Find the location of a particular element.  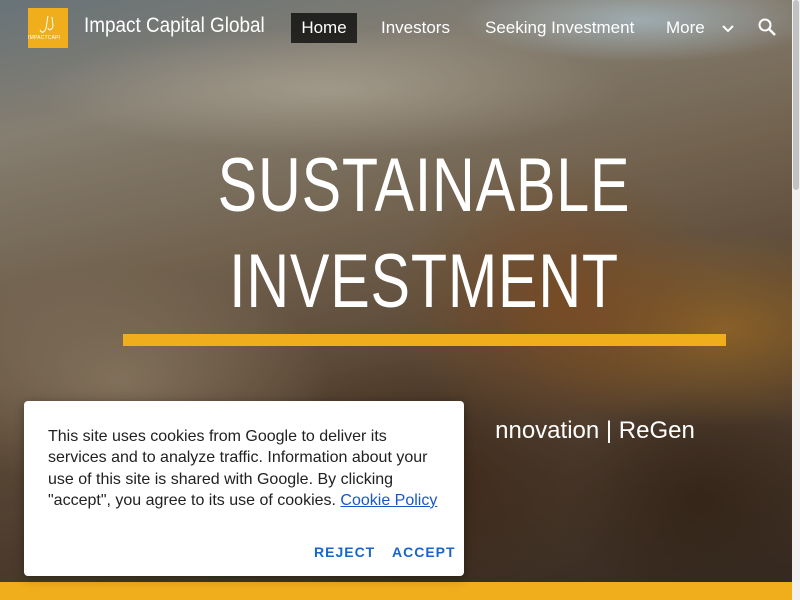

scrollbar is located at coordinates (796, 300).